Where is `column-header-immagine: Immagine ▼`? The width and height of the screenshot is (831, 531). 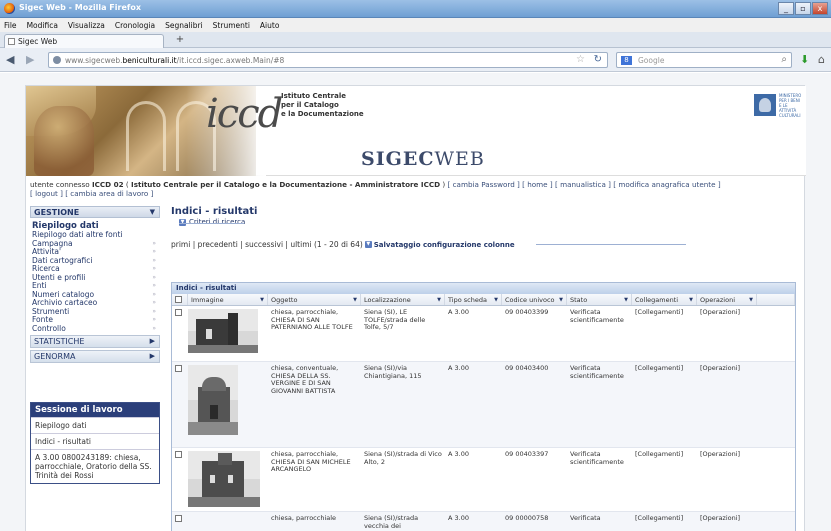 column-header-immagine: Immagine ▼ is located at coordinates (228, 299).